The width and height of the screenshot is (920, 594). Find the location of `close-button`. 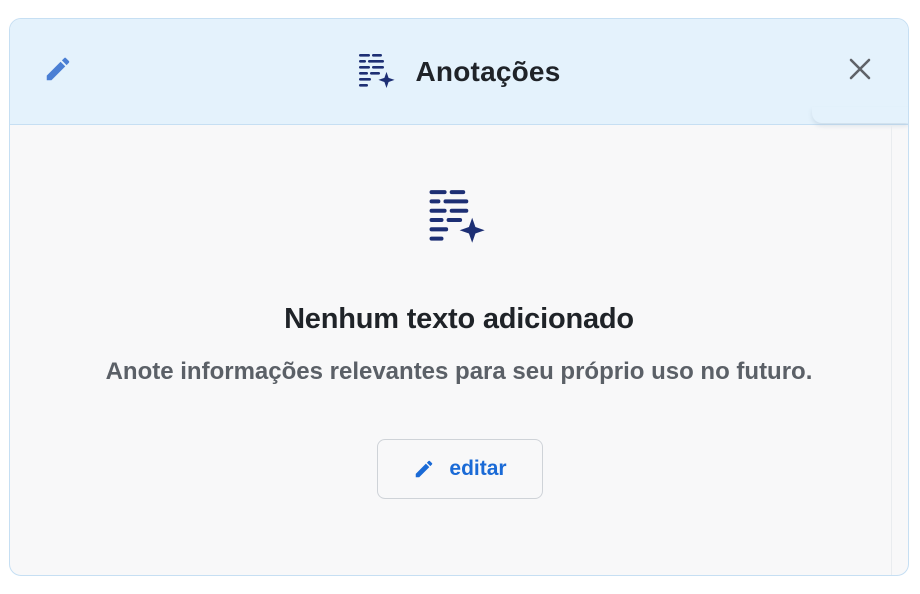

close-button is located at coordinates (860, 69).